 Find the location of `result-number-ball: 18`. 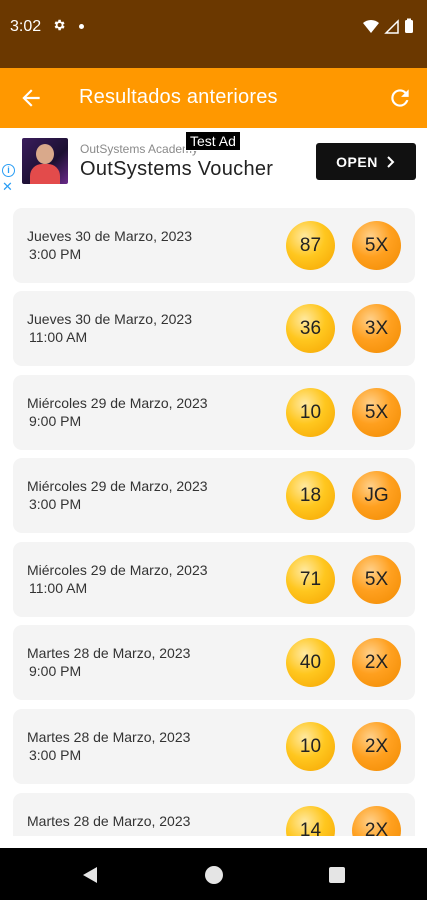

result-number-ball: 18 is located at coordinates (310, 495).